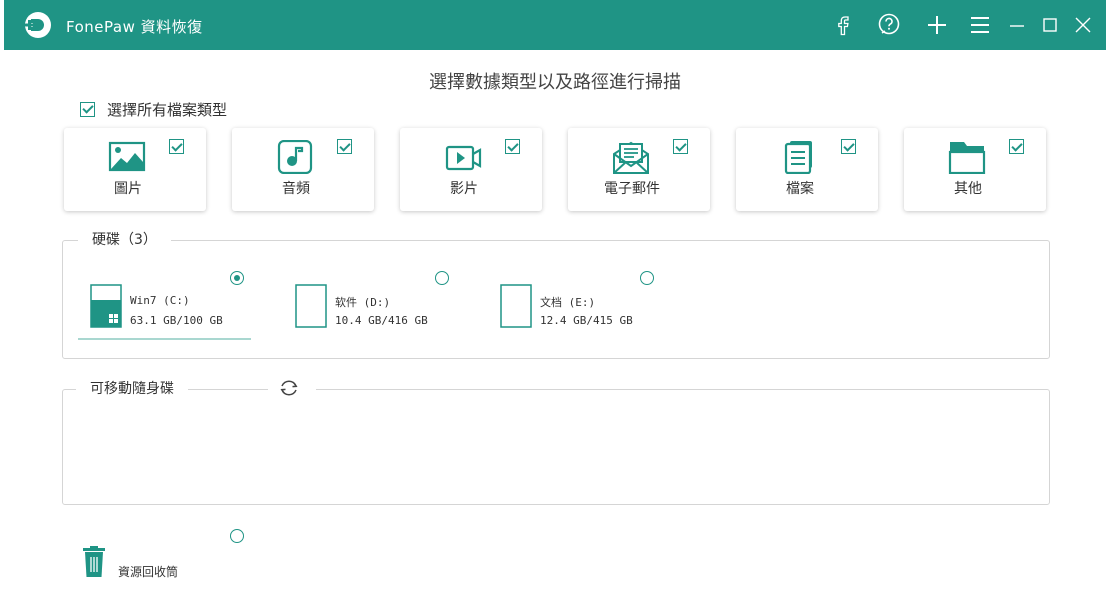 The width and height of the screenshot is (1110, 602). I want to click on drive-d-radio, so click(442, 278).